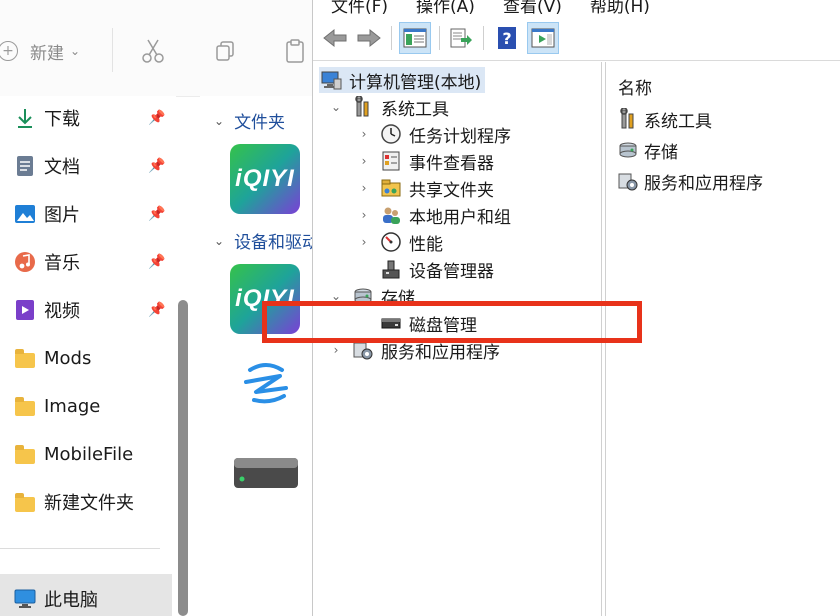 The height and width of the screenshot is (616, 840). I want to click on download-icon, so click(25, 118).